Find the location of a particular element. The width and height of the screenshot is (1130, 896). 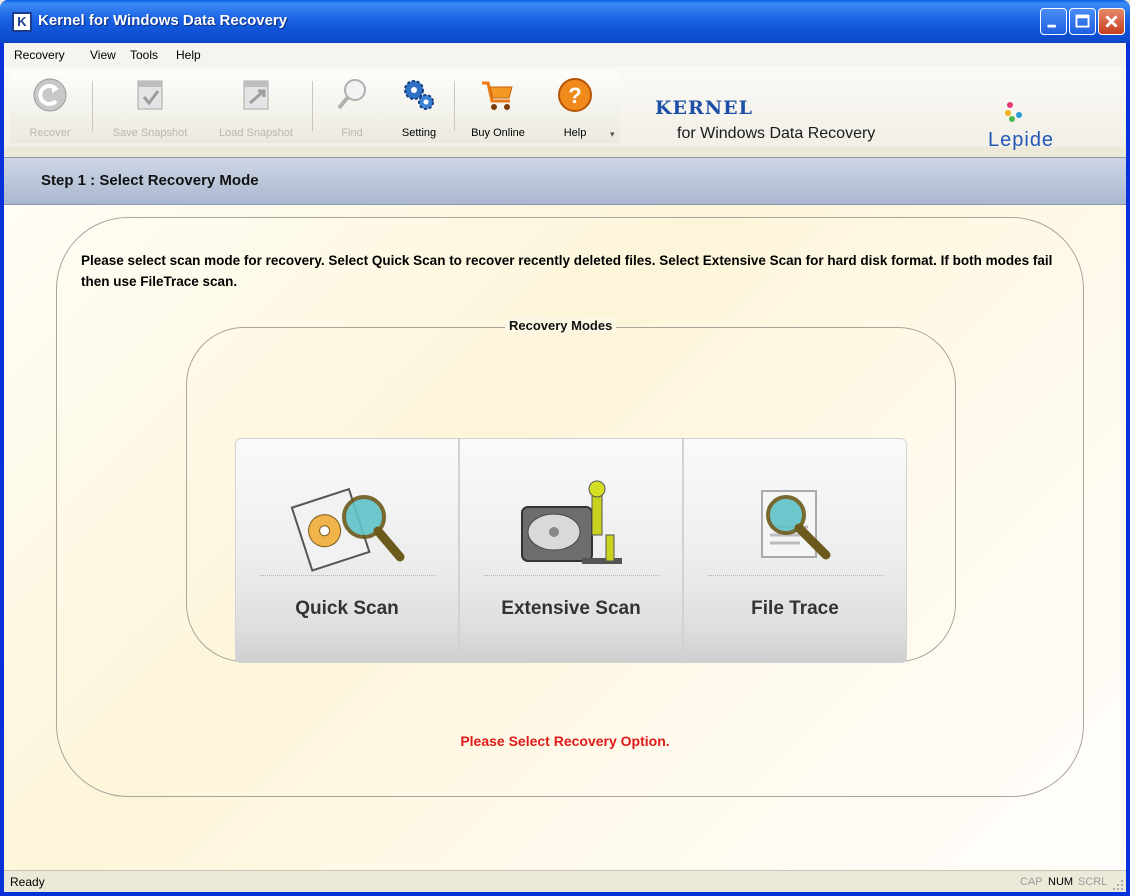

lepide-wordmark: Lepide is located at coordinates (1021, 140).